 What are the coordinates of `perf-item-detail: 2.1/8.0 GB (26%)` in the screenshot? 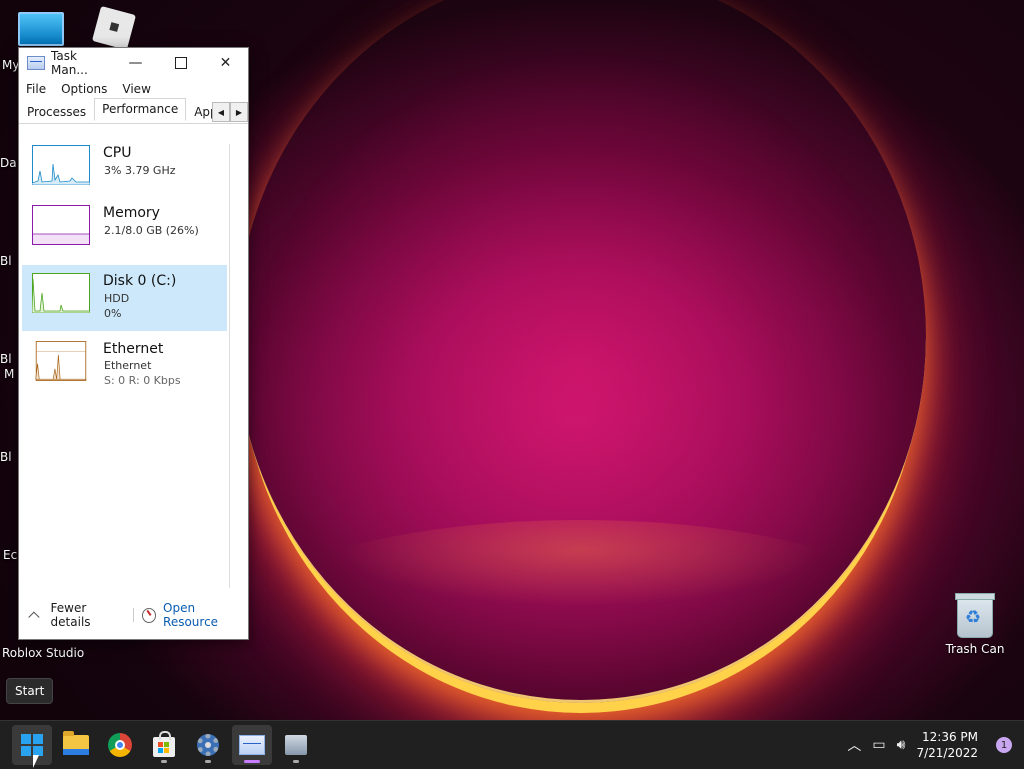 It's located at (151, 230).